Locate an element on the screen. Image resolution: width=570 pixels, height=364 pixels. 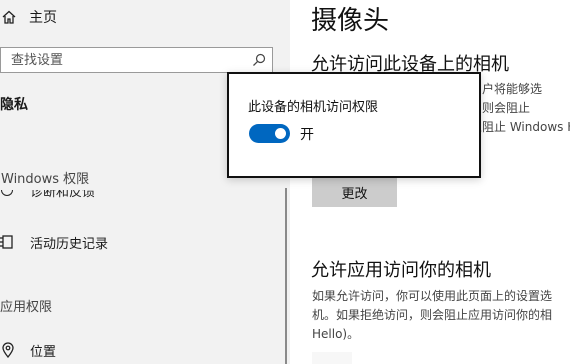
description-line: Hello)。 is located at coordinates (336, 334).